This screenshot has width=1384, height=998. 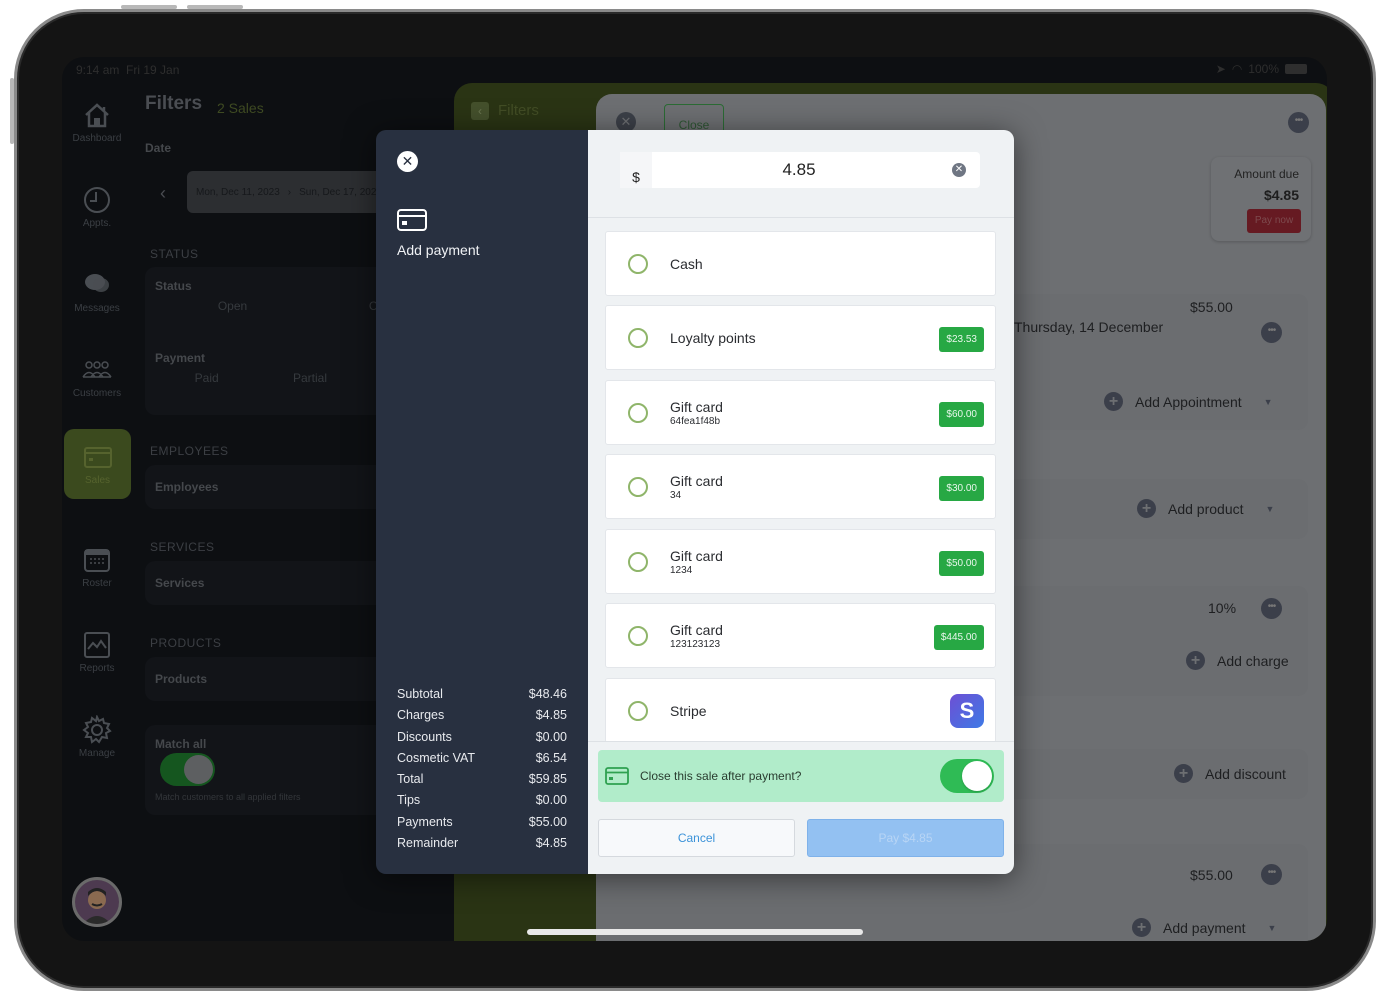 I want to click on nav-label: Dashboard, so click(x=97, y=138).